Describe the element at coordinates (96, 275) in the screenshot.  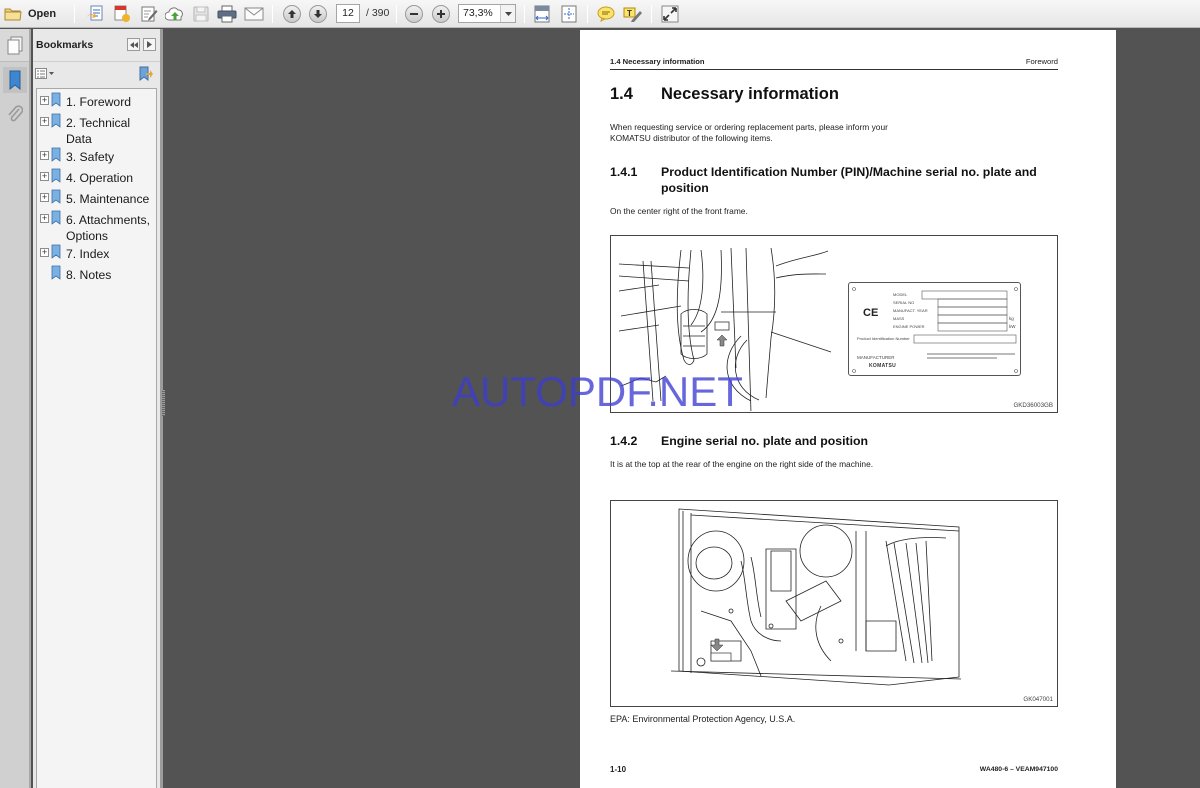
I see `bookmark-item: +8. Notes` at that location.